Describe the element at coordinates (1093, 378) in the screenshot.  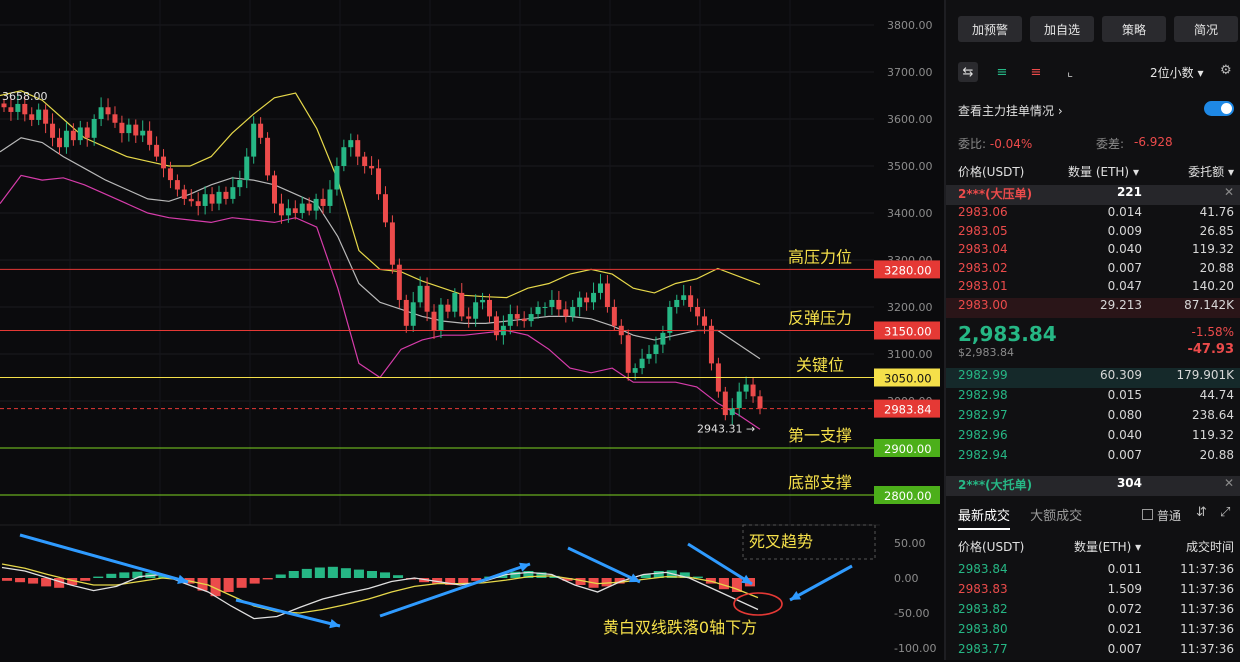
I see `bid-row: 2982.99 60.309 179.901K` at that location.